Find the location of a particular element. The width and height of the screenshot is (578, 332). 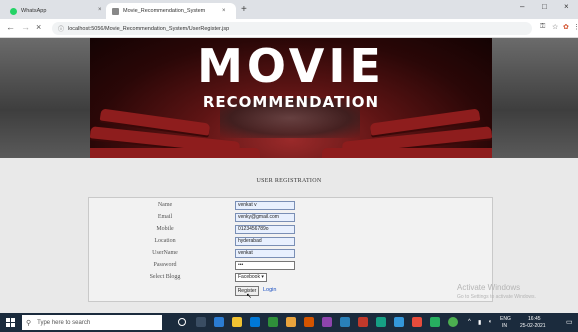

blog-select: Facebook ▾ is located at coordinates (251, 277).